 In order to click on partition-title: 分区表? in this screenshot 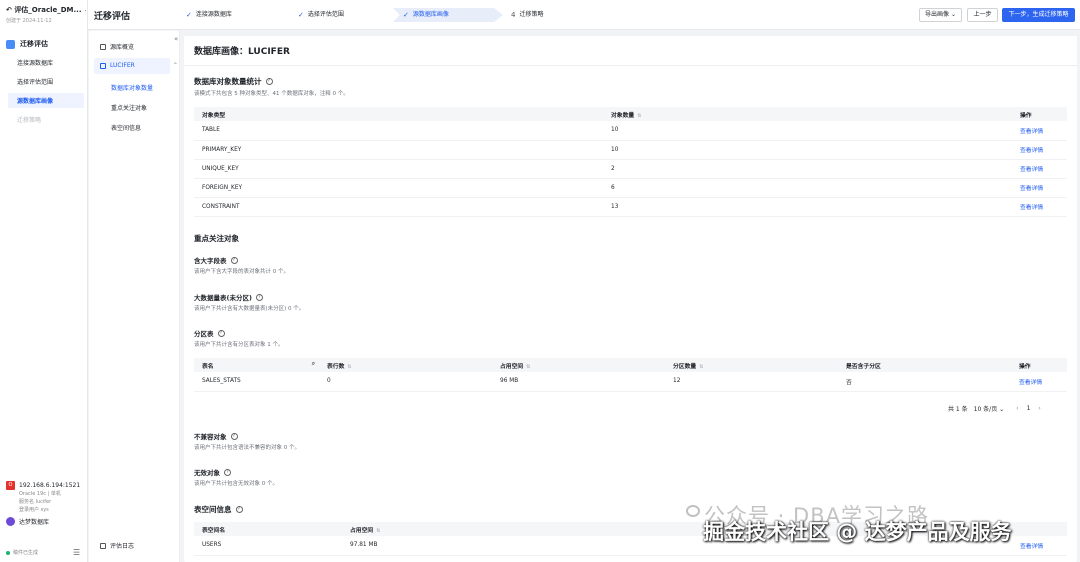, I will do `click(209, 333)`.